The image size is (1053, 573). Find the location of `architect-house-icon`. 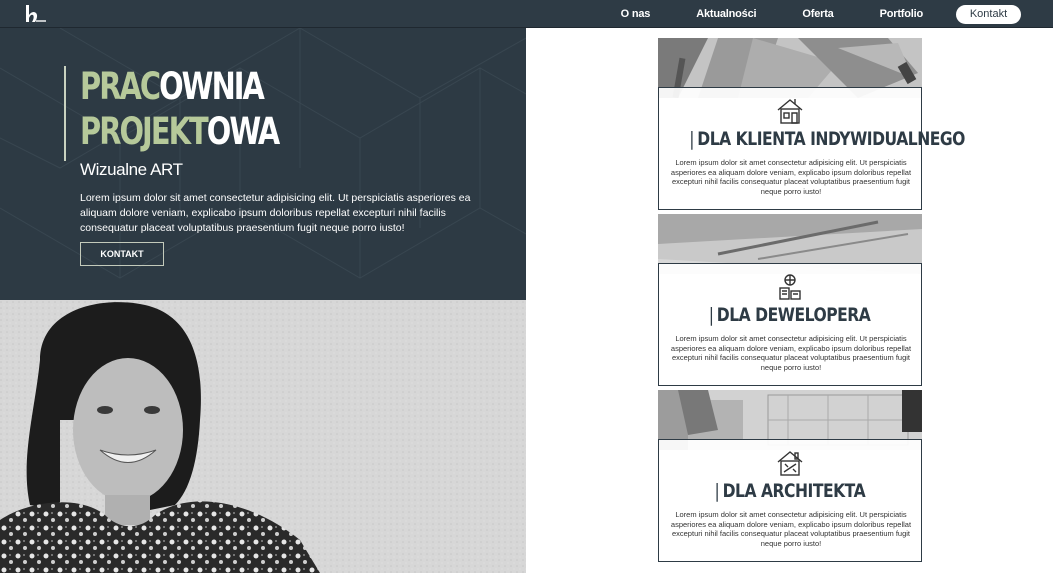

architect-house-icon is located at coordinates (790, 463).